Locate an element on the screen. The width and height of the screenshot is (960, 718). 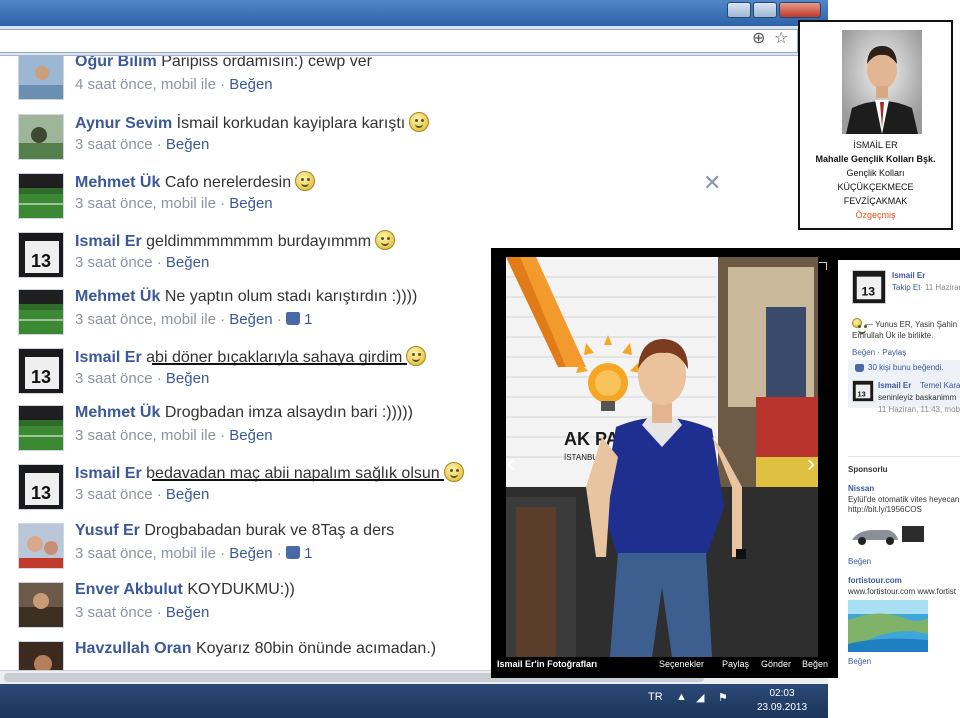
comment-line: Oğur Bilim Paripiss ordamısın:) cewp ver is located at coordinates (223, 64).